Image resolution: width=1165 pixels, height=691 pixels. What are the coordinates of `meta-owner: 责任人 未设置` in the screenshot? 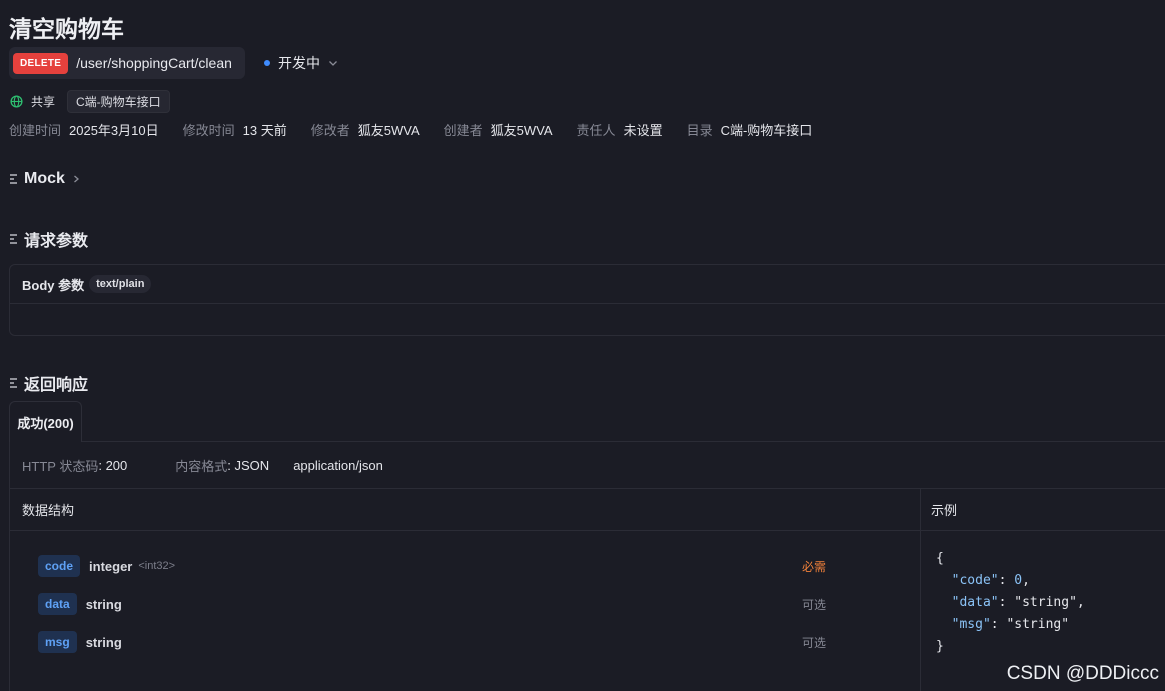 It's located at (620, 129).